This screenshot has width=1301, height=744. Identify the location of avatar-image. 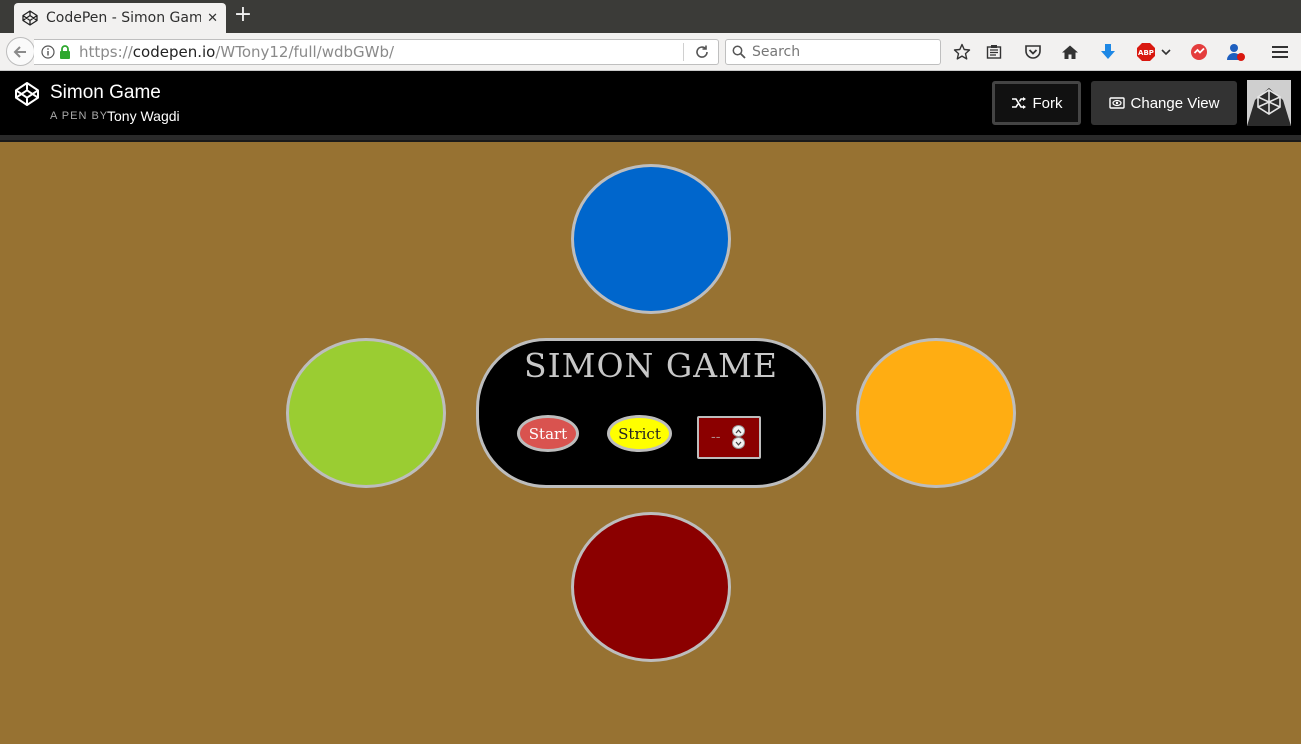
(1269, 103).